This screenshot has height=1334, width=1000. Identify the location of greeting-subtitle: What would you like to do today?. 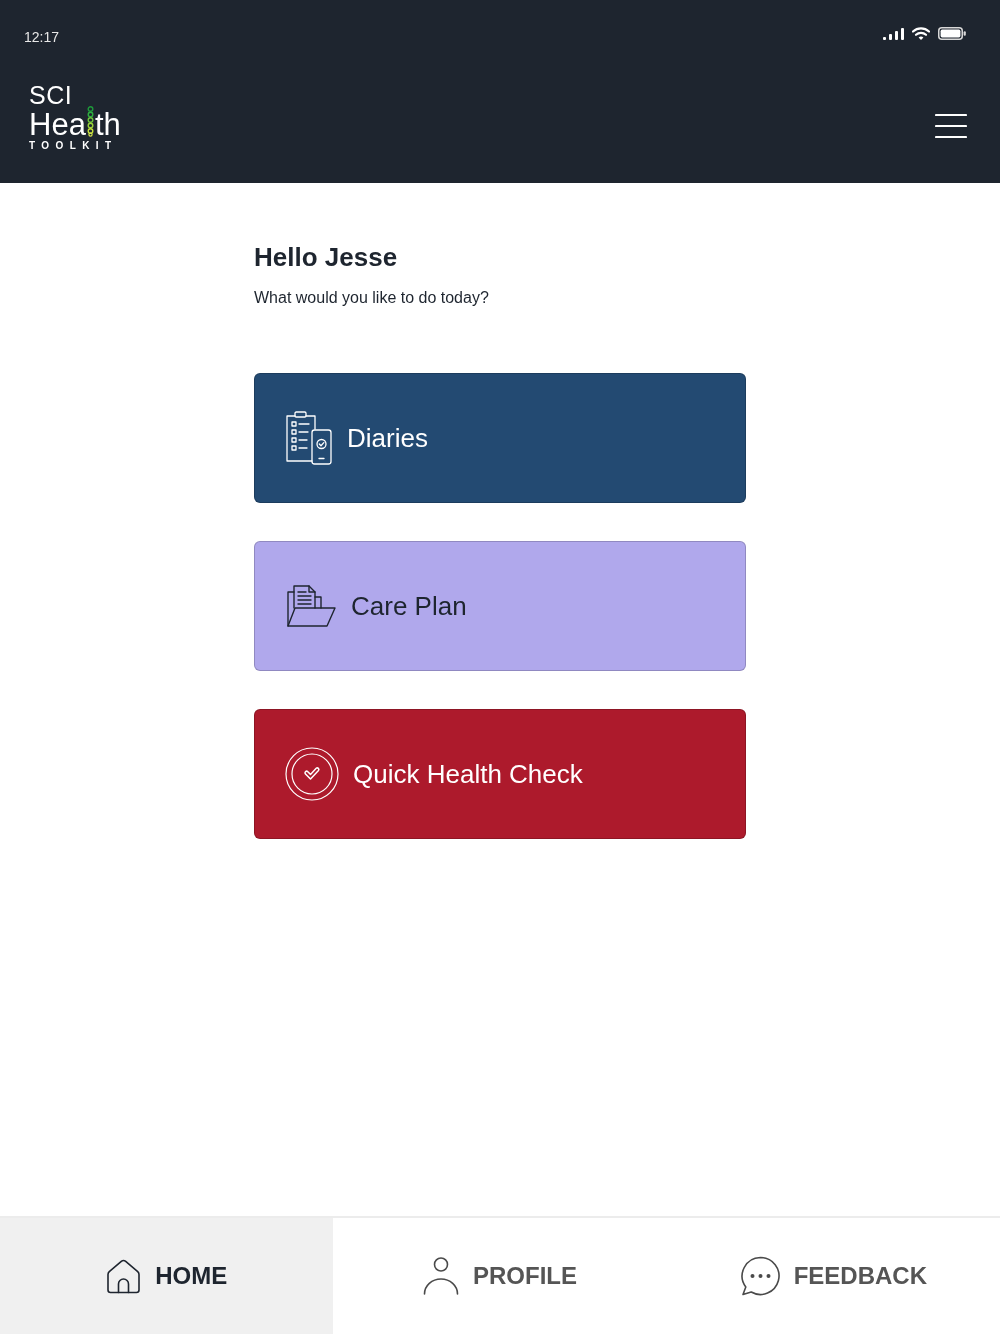
(371, 298).